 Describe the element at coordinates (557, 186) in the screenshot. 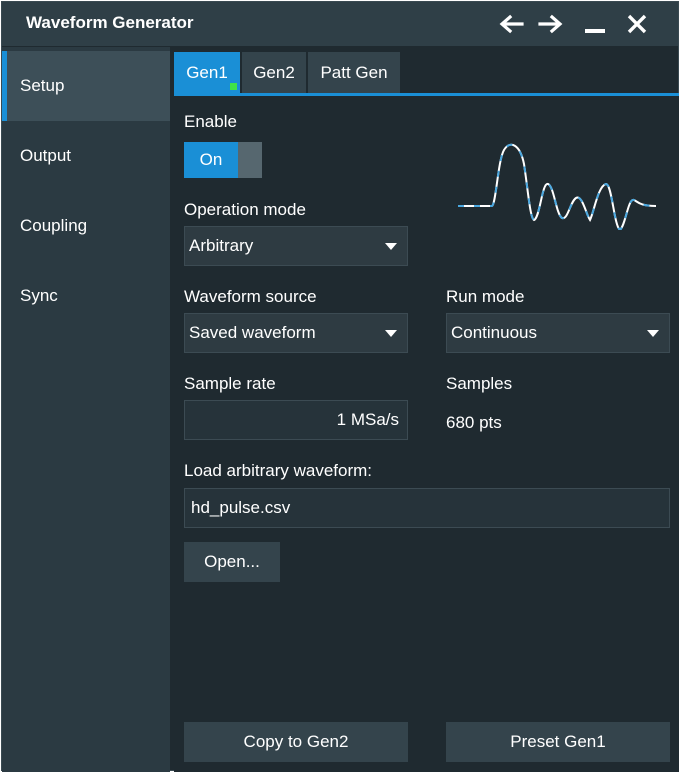

I see `arbitrary-waveform-preview-icon` at that location.